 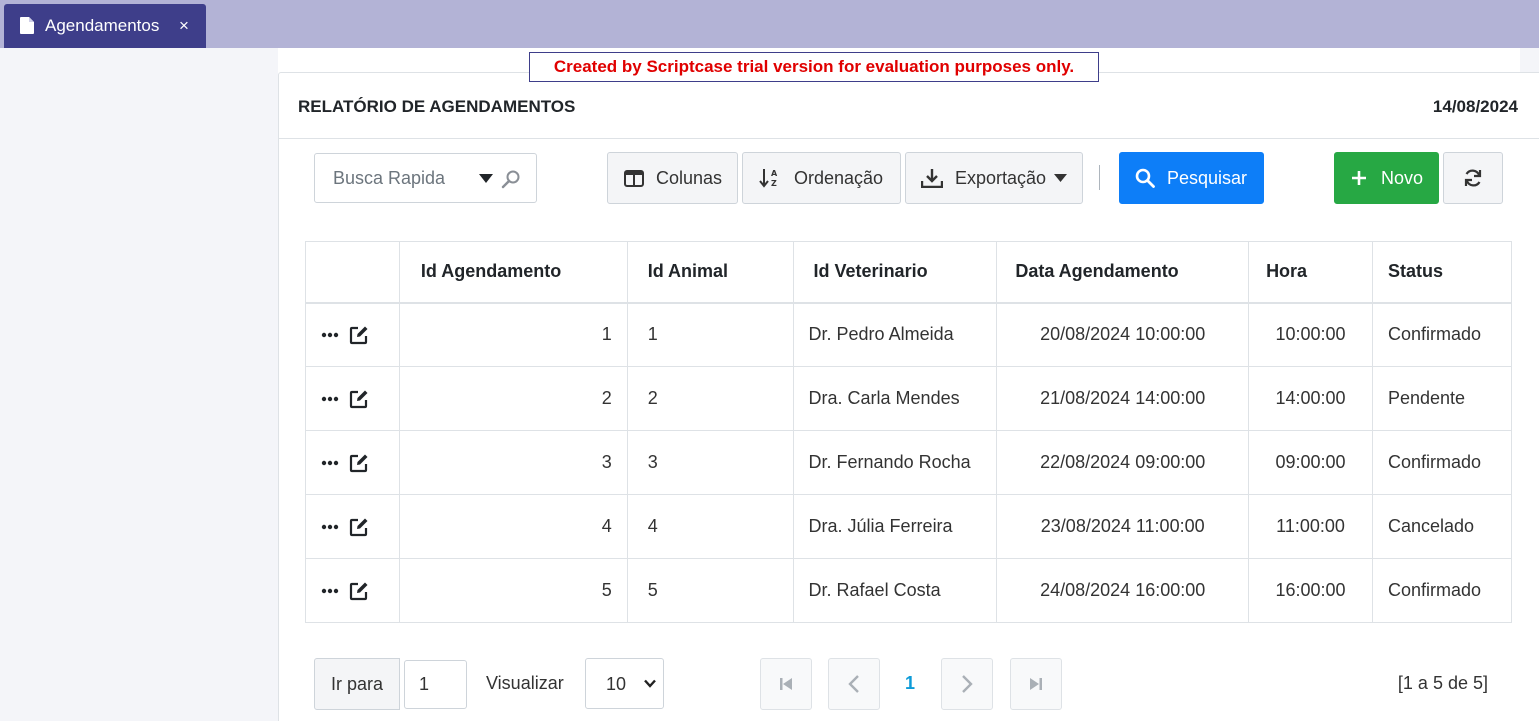 What do you see at coordinates (932, 178) in the screenshot?
I see `download-icon` at bounding box center [932, 178].